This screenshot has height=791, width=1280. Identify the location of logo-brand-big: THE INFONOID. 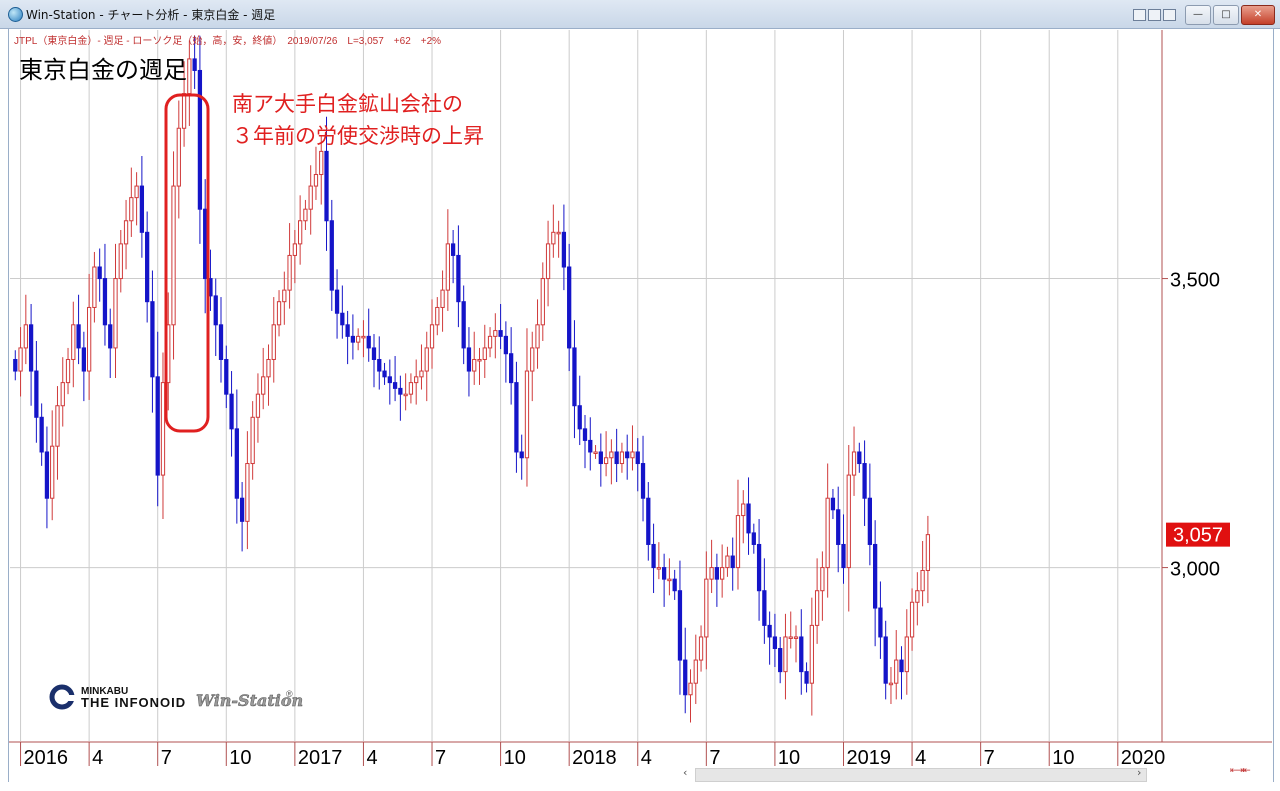
(133, 702).